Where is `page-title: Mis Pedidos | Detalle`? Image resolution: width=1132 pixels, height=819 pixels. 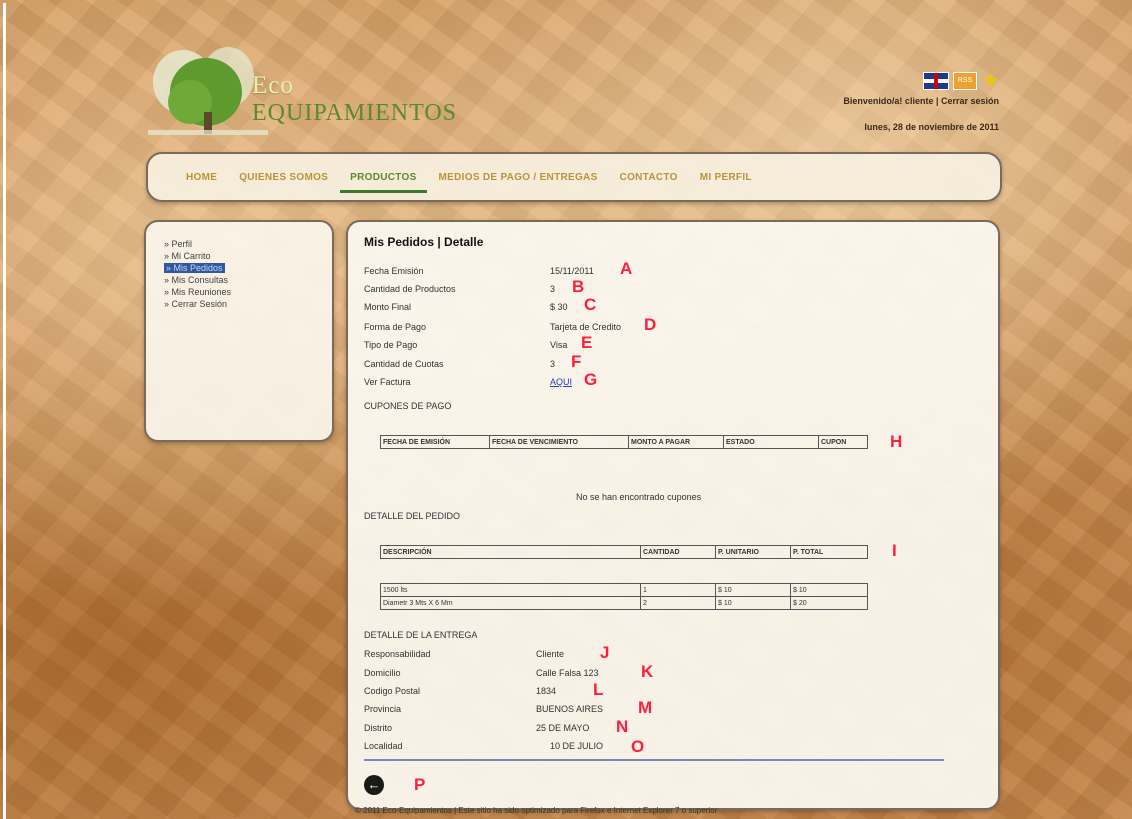 page-title: Mis Pedidos | Detalle is located at coordinates (424, 242).